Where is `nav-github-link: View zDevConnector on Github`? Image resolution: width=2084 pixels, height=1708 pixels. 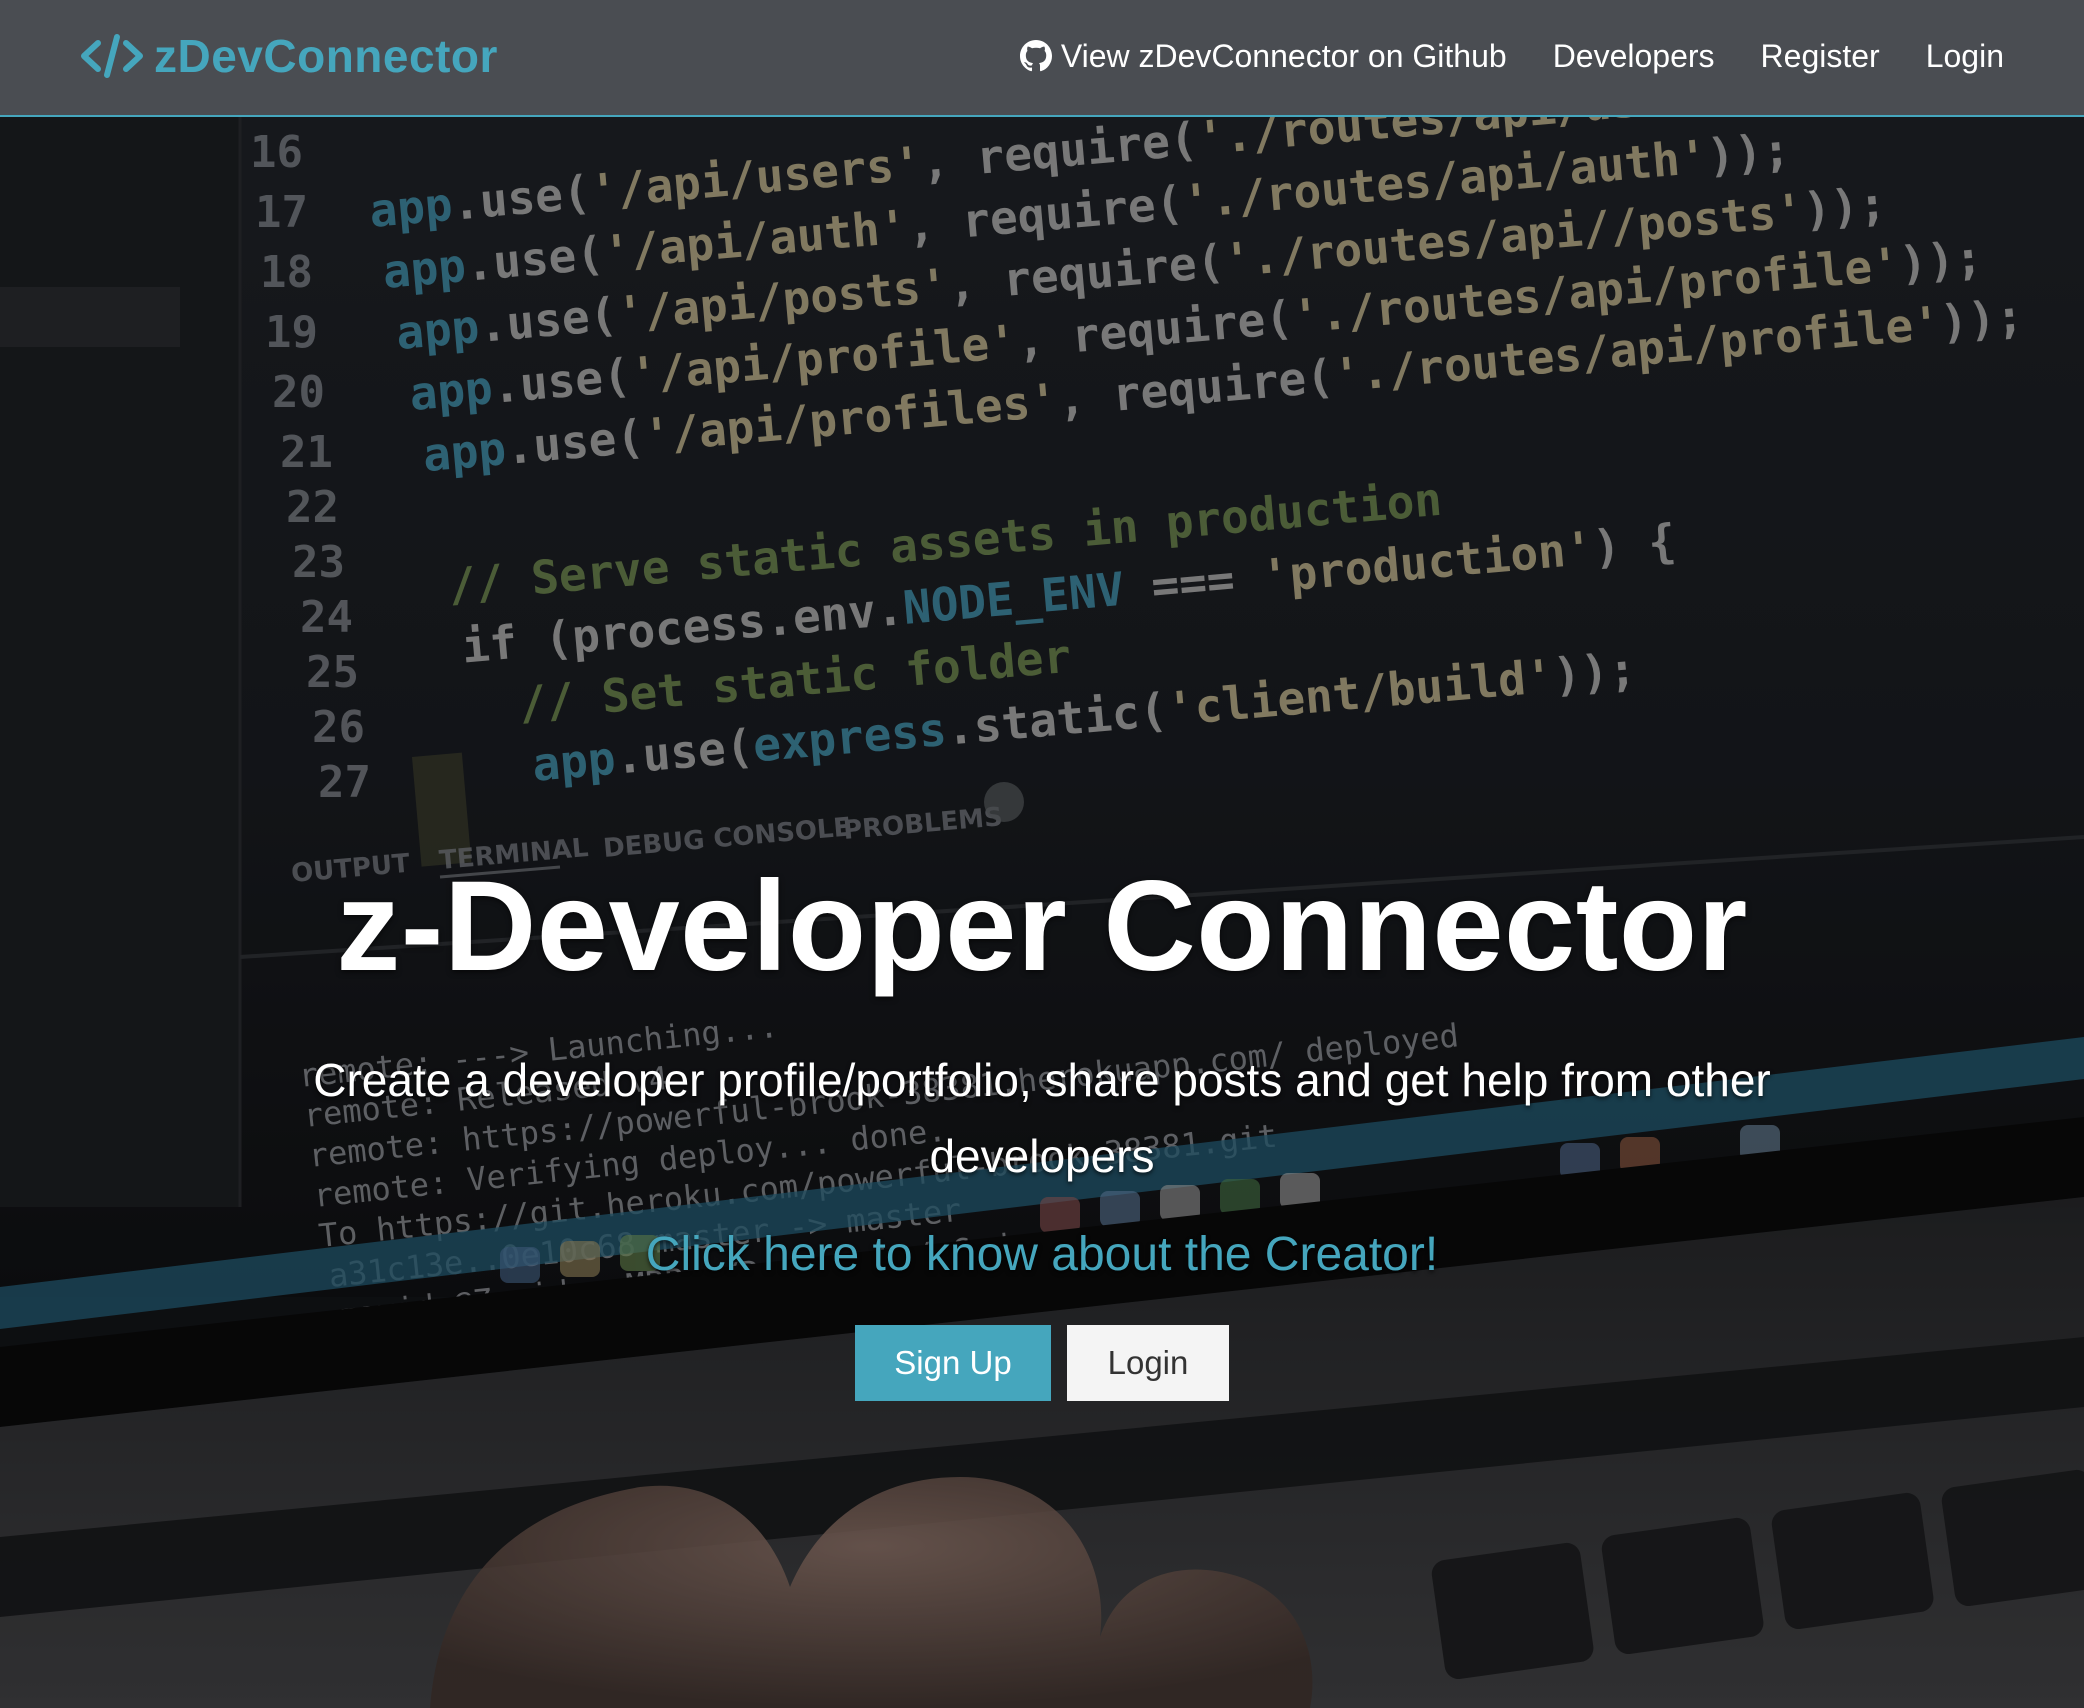 nav-github-link: View zDevConnector on Github is located at coordinates (1263, 56).